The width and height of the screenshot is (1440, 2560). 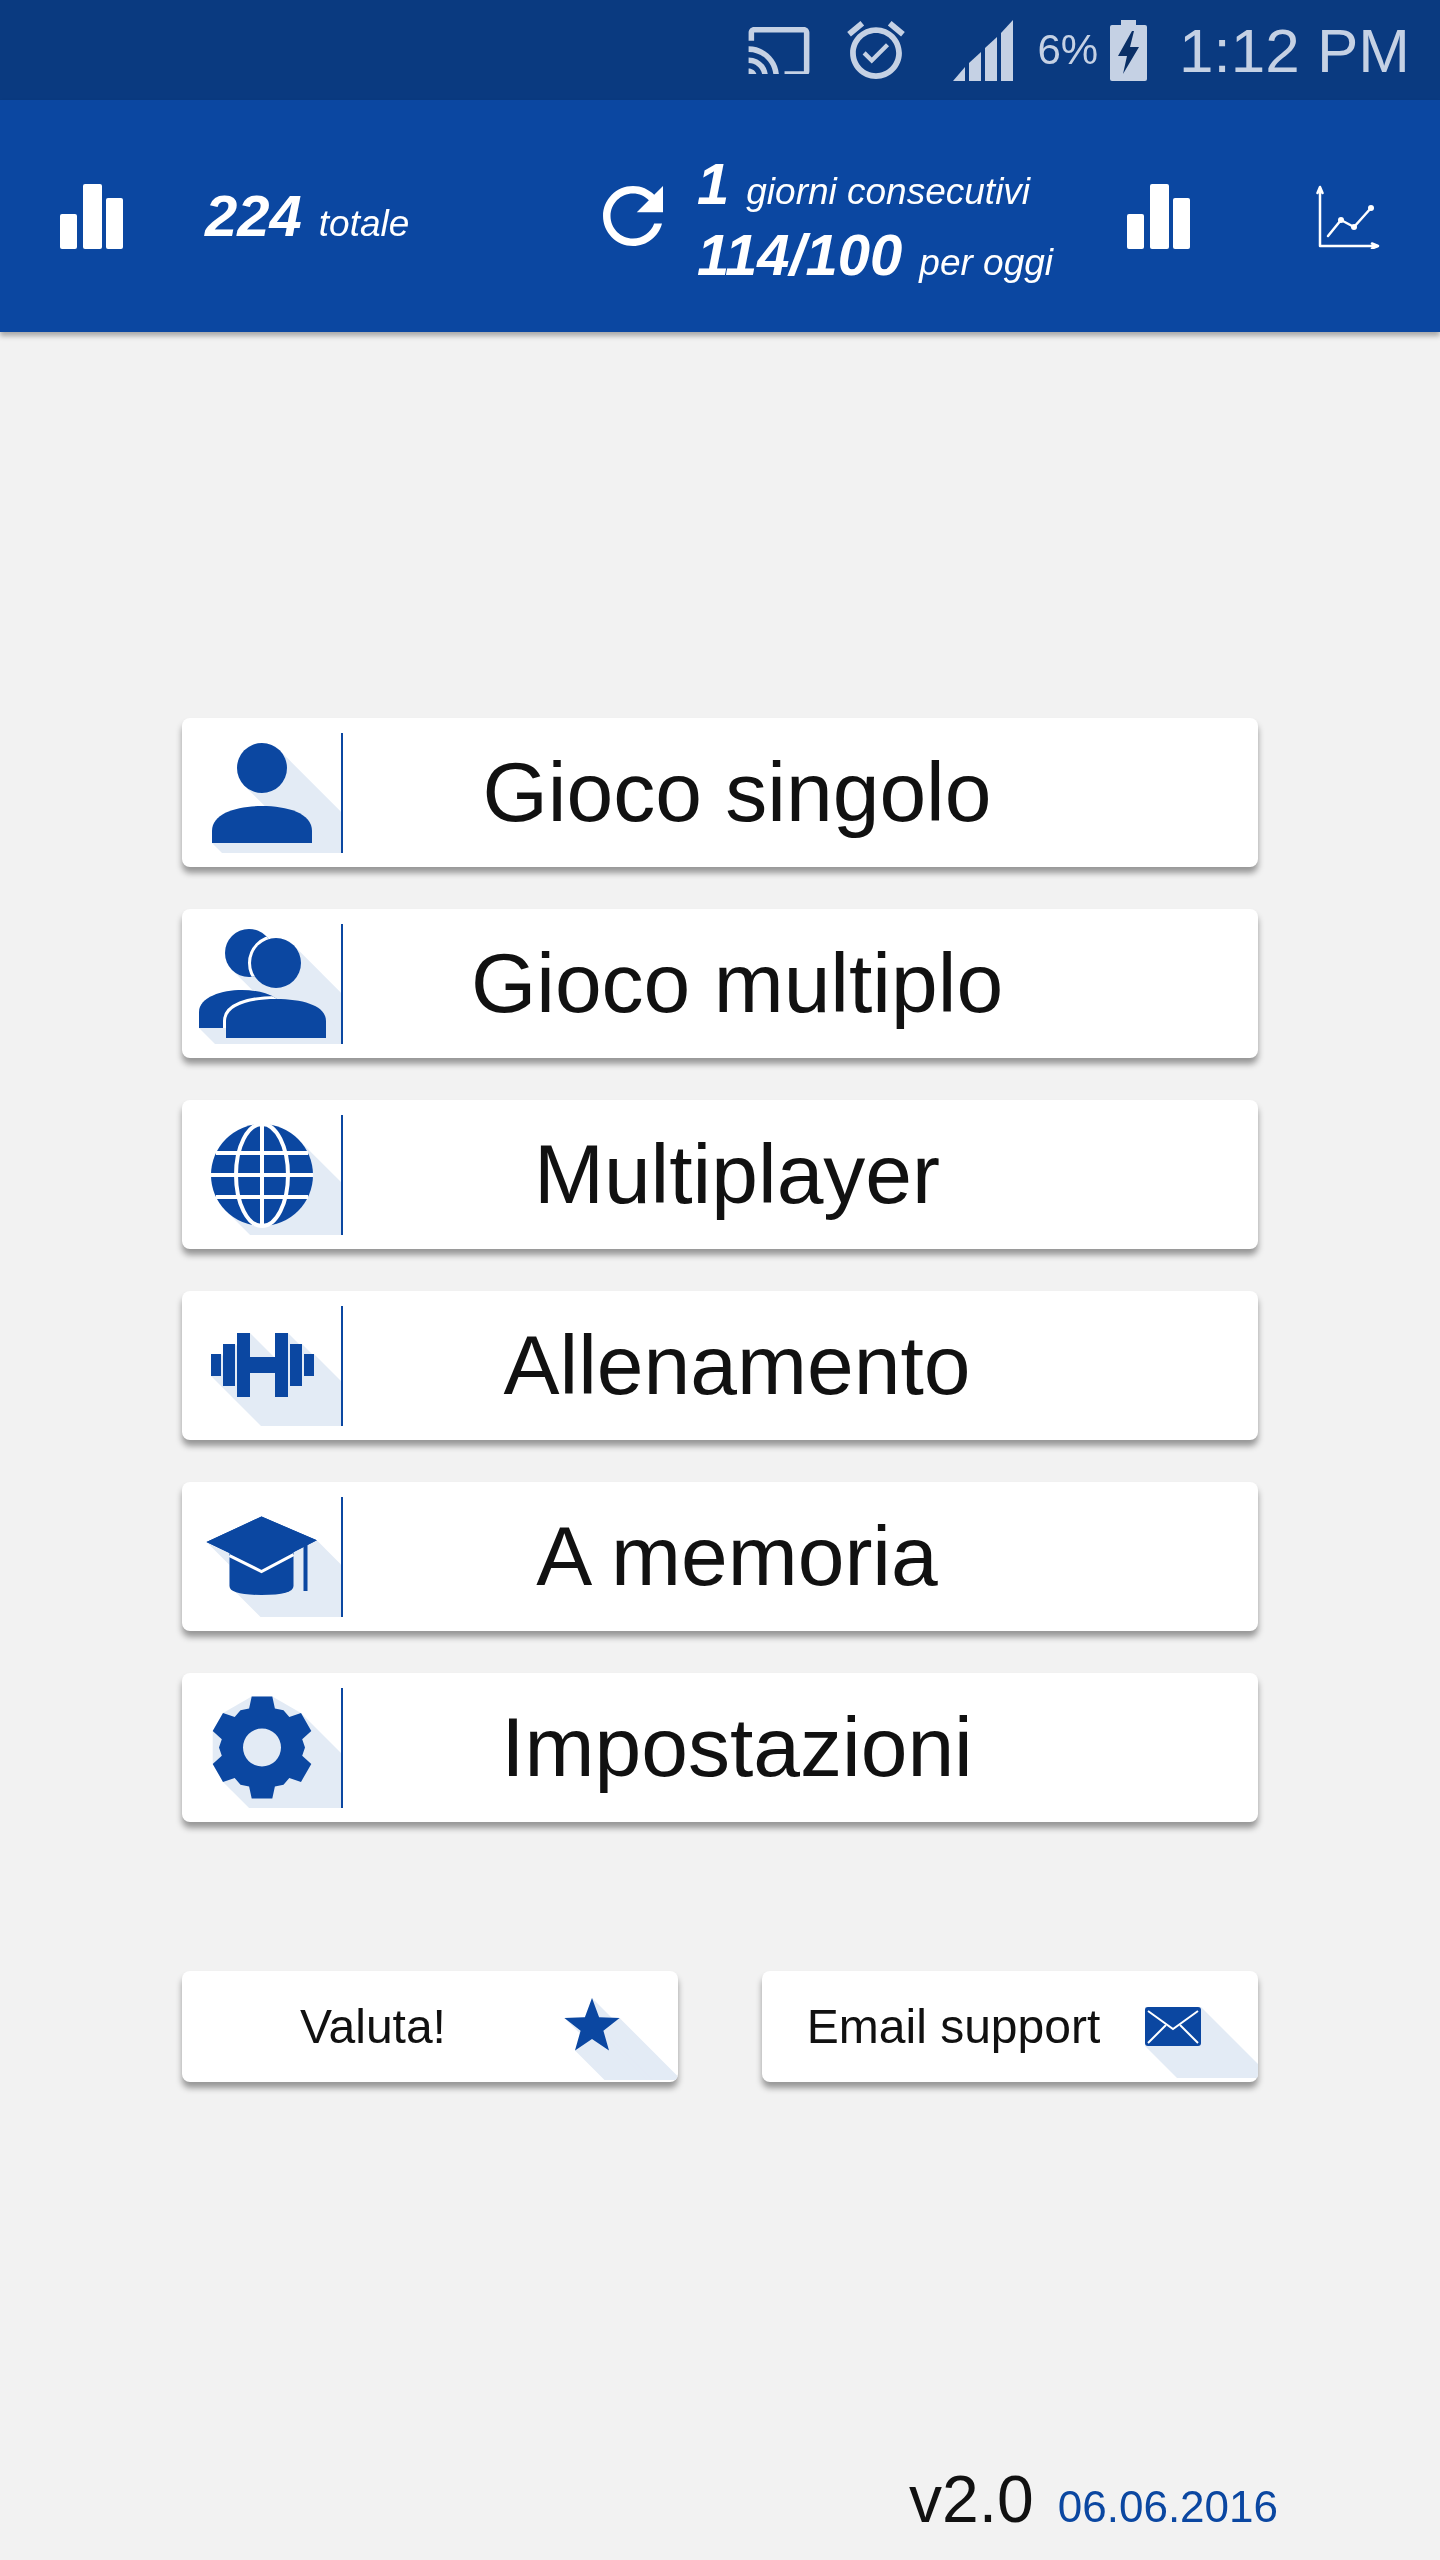 I want to click on menu-button: Allenamento, so click(x=720, y=1365).